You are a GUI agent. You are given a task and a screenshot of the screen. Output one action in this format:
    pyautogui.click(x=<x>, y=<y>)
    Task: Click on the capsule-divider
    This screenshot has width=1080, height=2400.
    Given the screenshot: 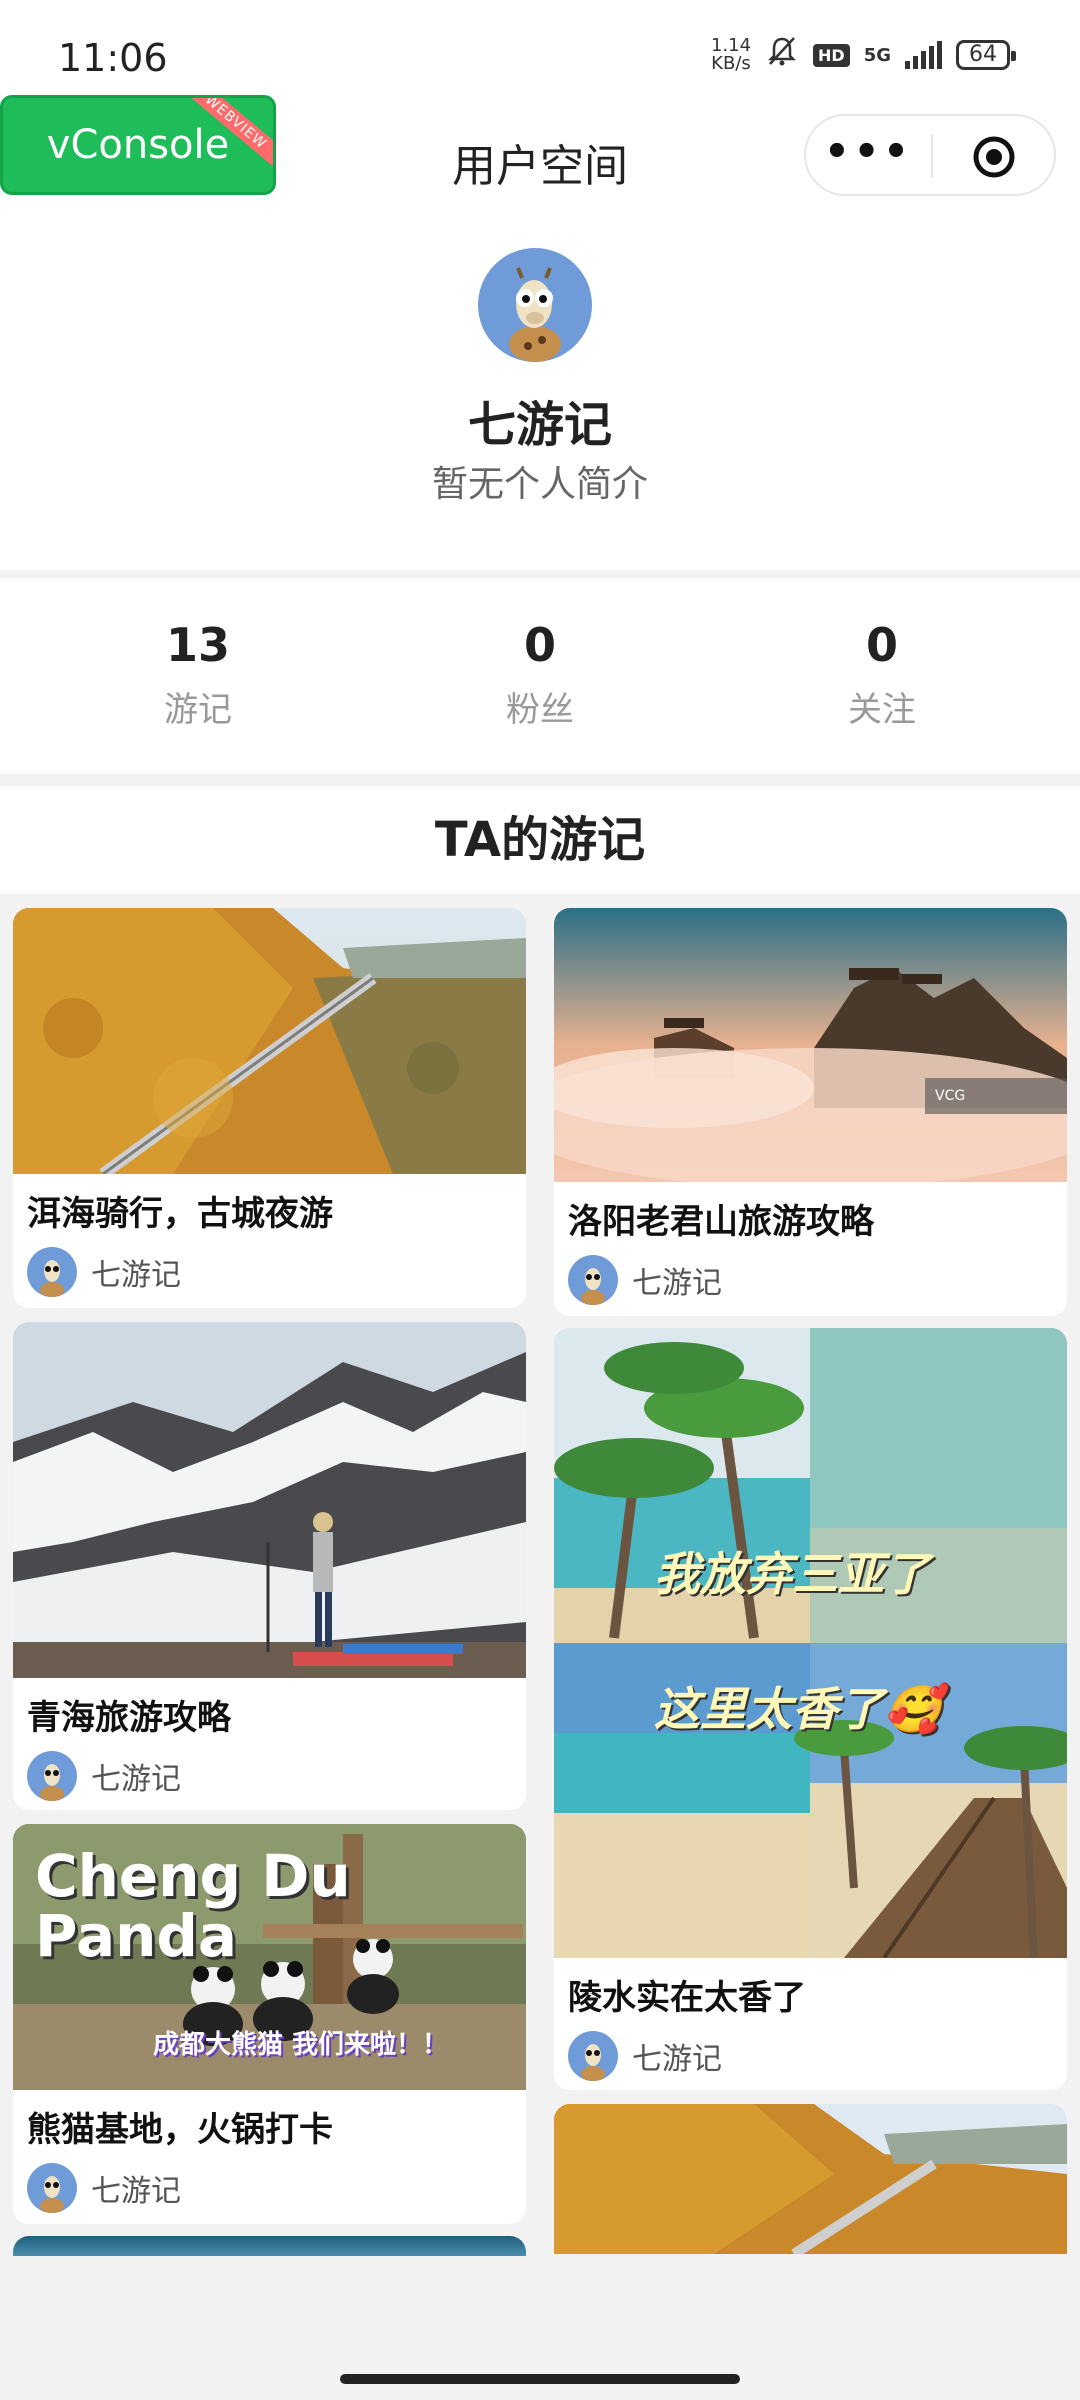 What is the action you would take?
    pyautogui.click(x=932, y=156)
    